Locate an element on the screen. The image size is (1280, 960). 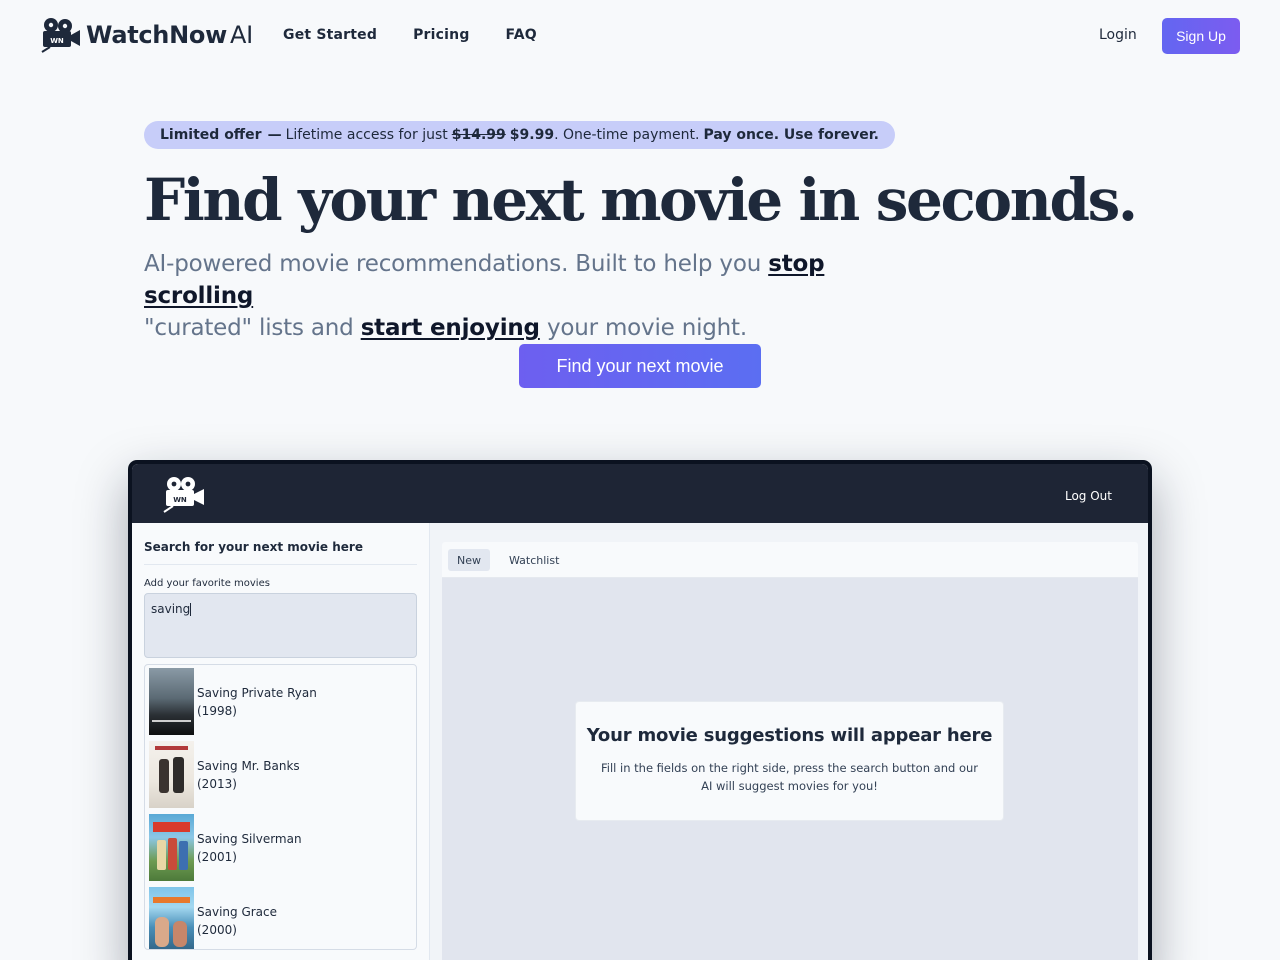
hero-headline: Find your next movie in seconds. is located at coordinates (641, 200).